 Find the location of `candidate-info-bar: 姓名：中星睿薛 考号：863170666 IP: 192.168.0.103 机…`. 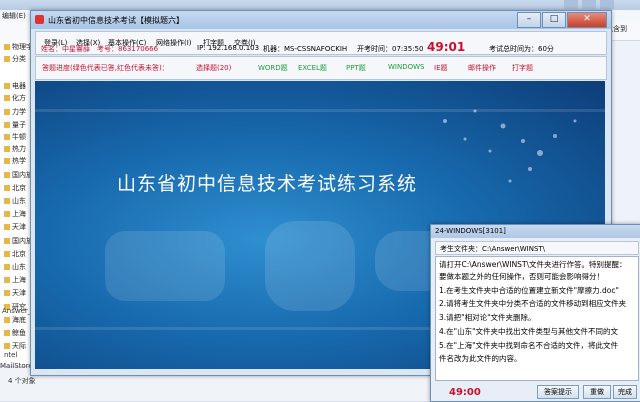

candidate-info-bar: 姓名：中星睿薛 考号：863170666 IP: 192.168.0.103 机… is located at coordinates (320, 48).